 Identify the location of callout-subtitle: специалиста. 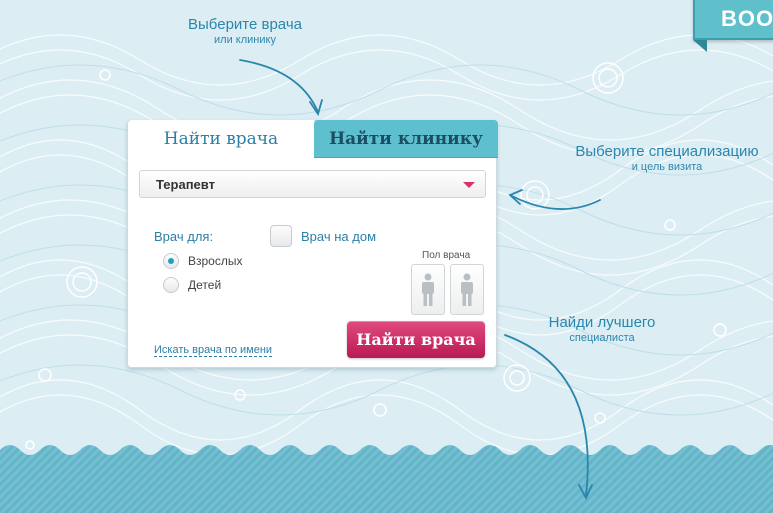
(602, 338).